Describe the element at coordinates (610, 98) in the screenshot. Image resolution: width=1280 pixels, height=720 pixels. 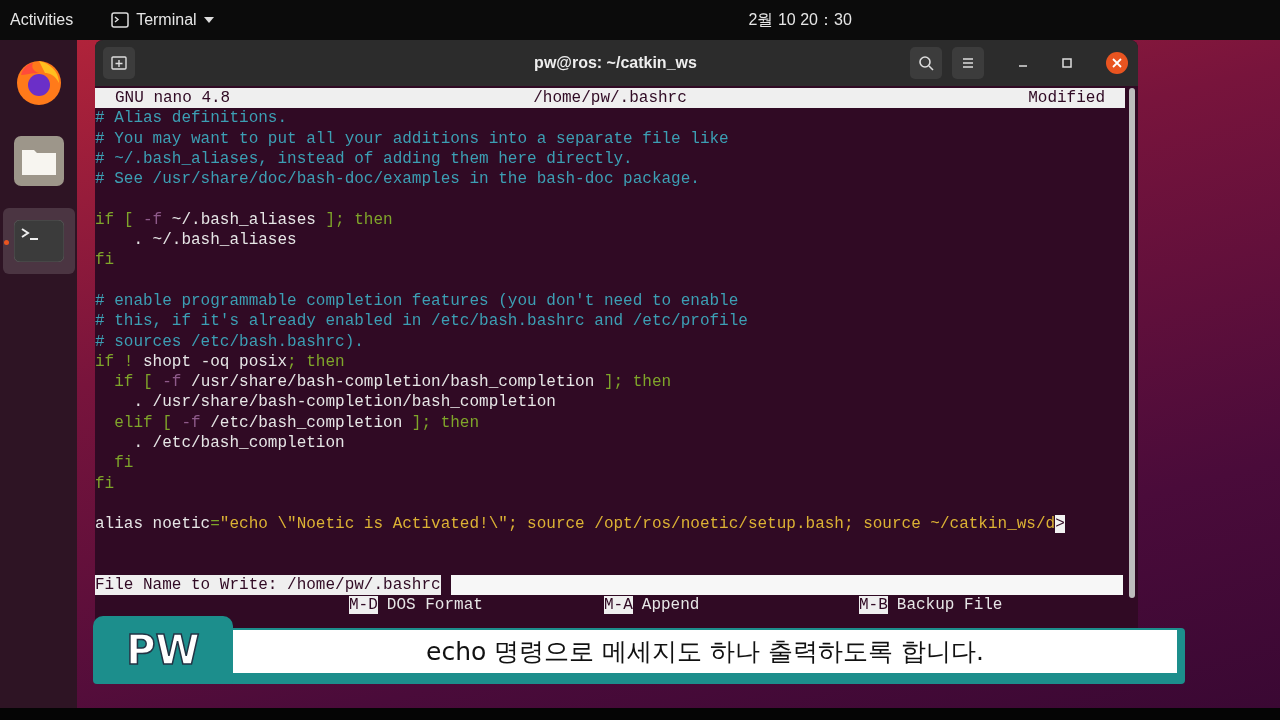
I see `file-path: /home/pw/.bashrc` at that location.